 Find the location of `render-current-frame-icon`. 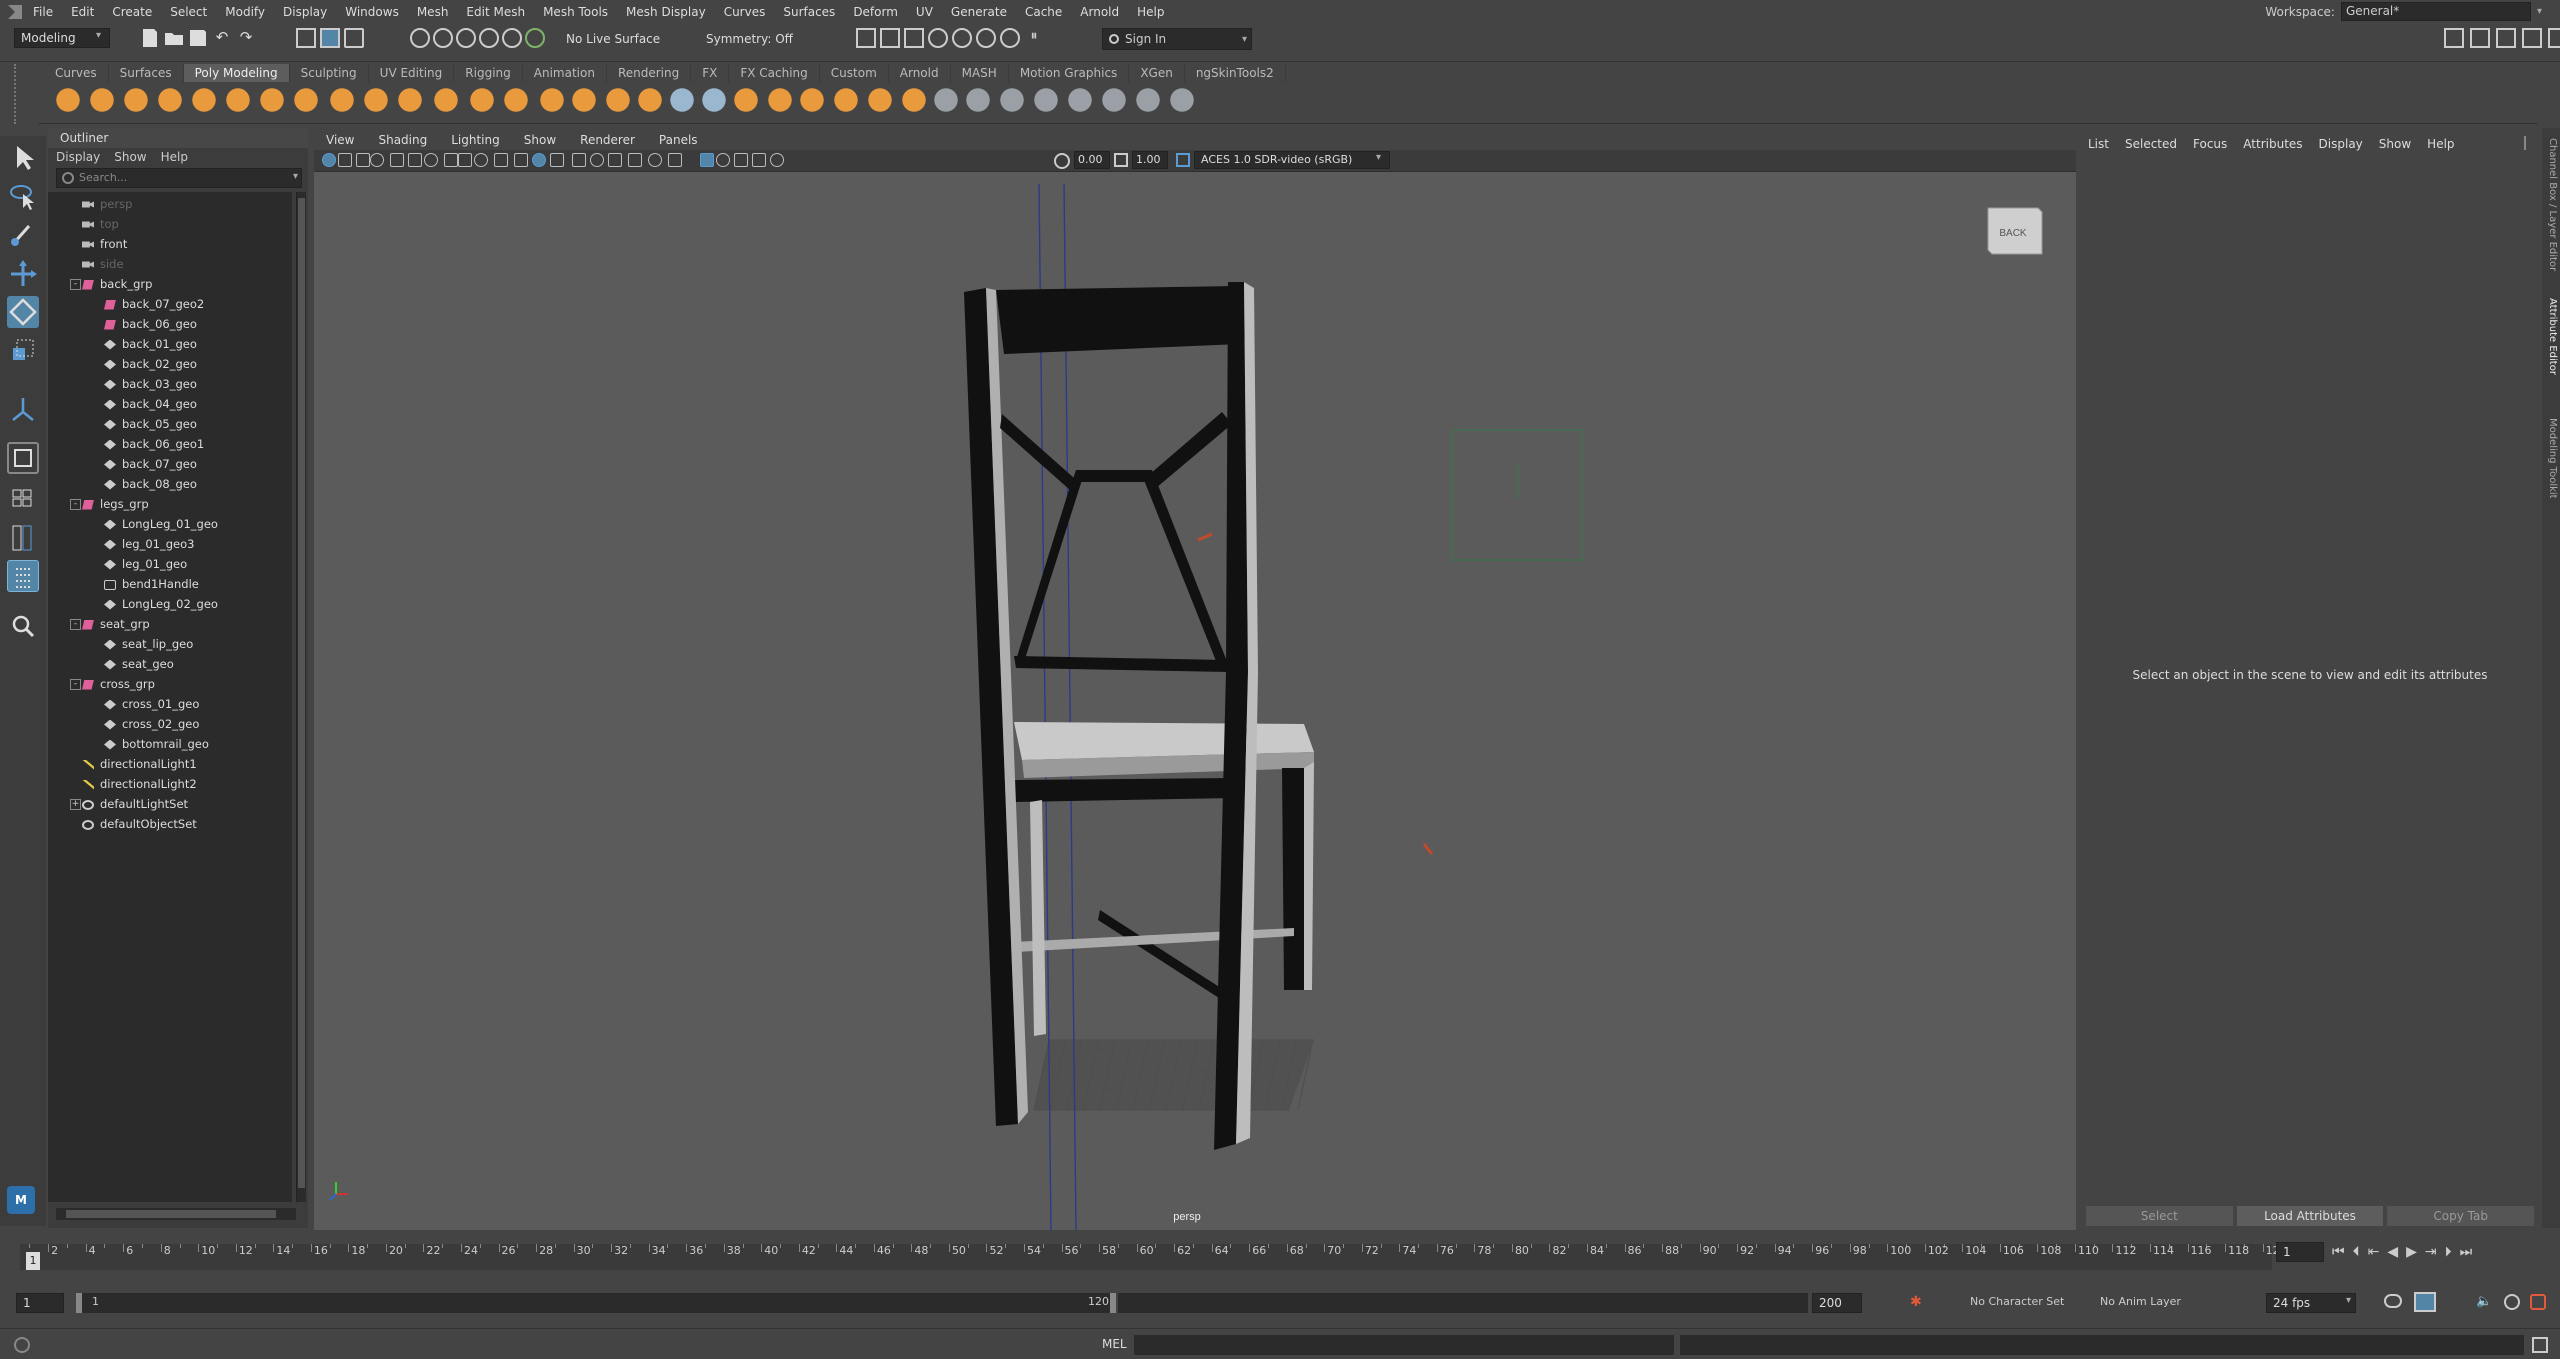

render-current-frame-icon is located at coordinates (890, 38).